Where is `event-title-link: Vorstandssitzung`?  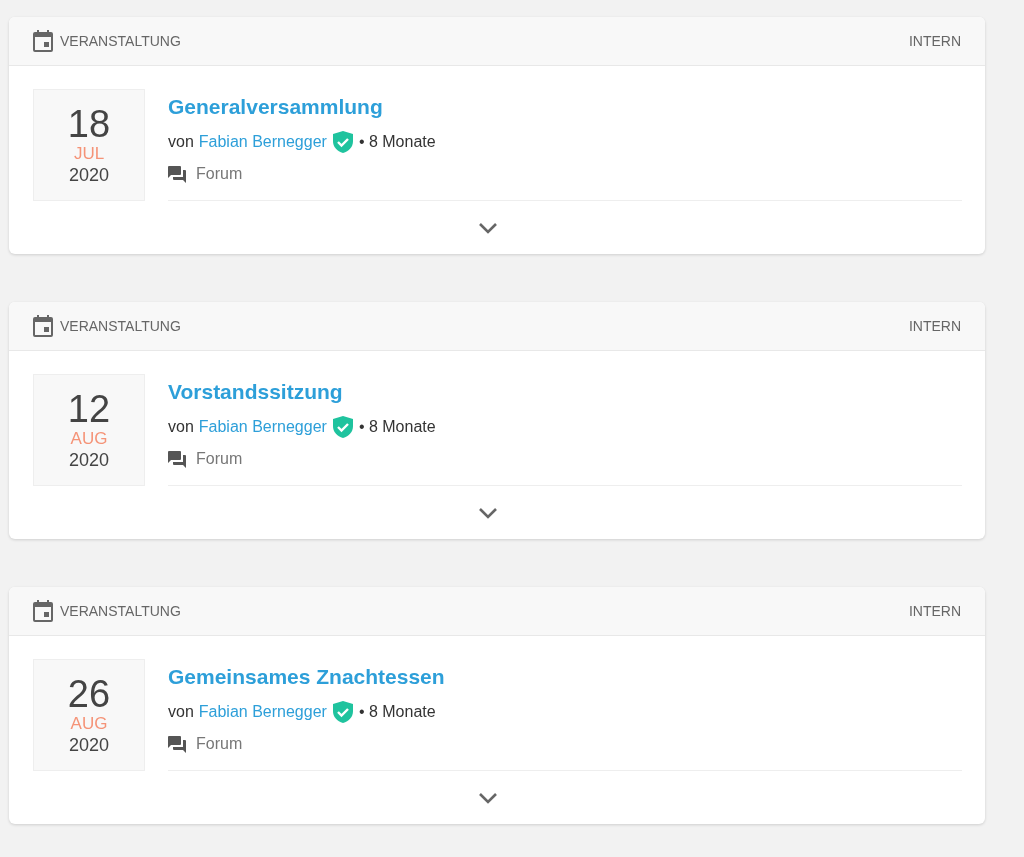 event-title-link: Vorstandssitzung is located at coordinates (255, 392).